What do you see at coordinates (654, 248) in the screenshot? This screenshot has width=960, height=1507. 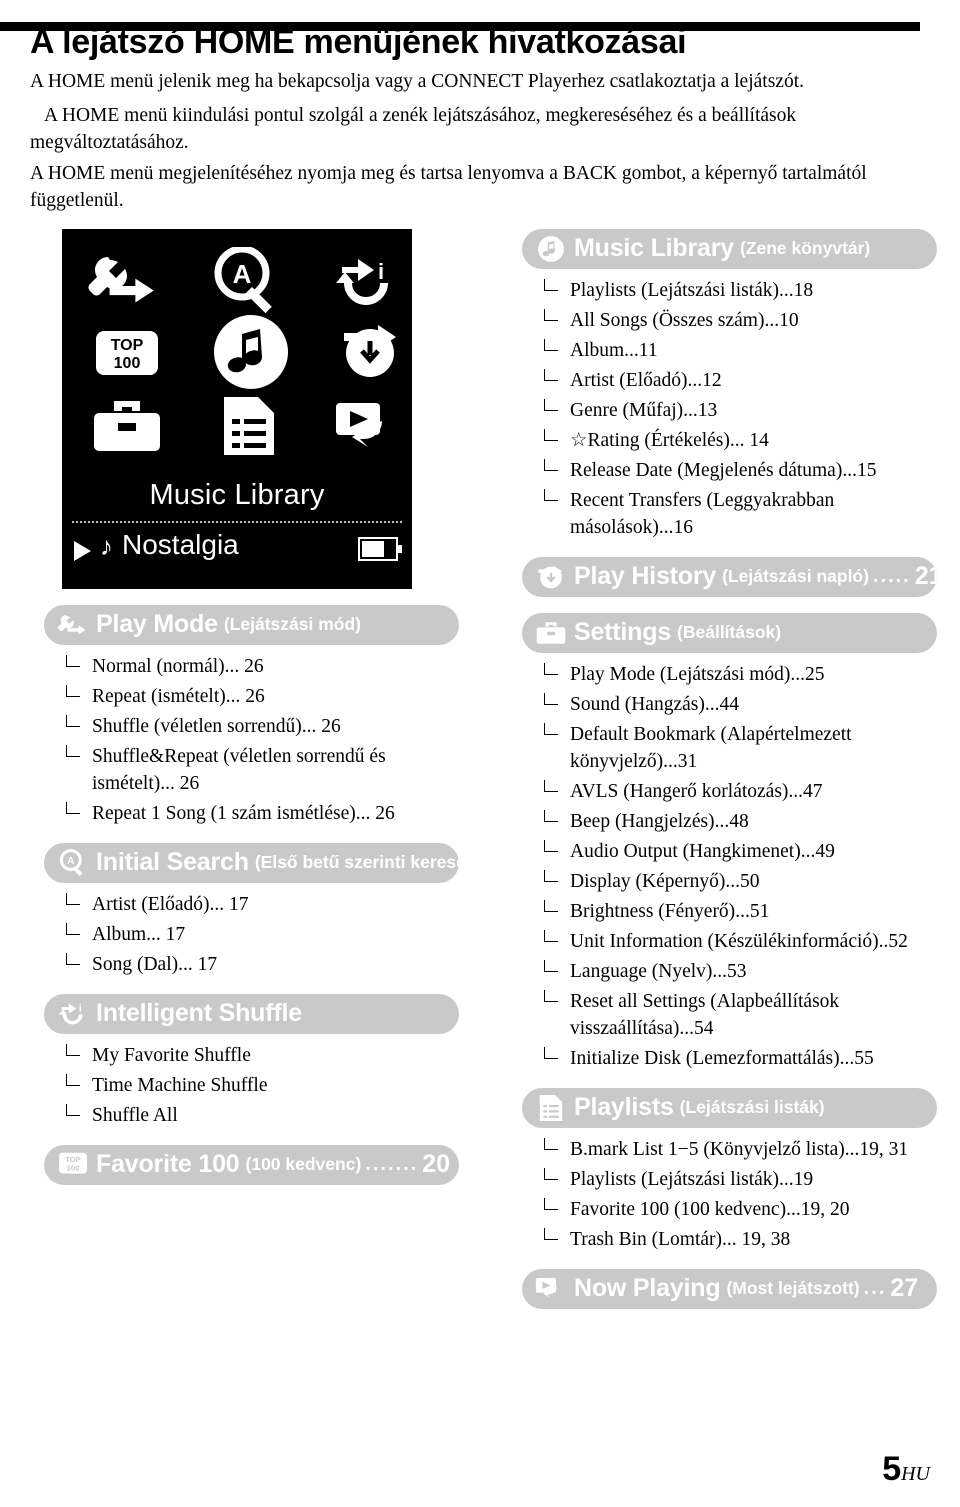 I see `section-title: Music Library` at bounding box center [654, 248].